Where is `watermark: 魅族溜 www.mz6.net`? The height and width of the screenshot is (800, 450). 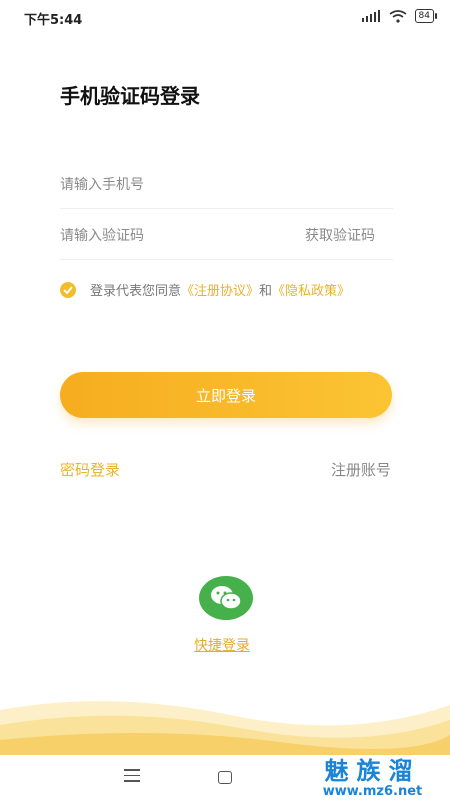 watermark: 魅族溜 www.mz6.net is located at coordinates (372, 778).